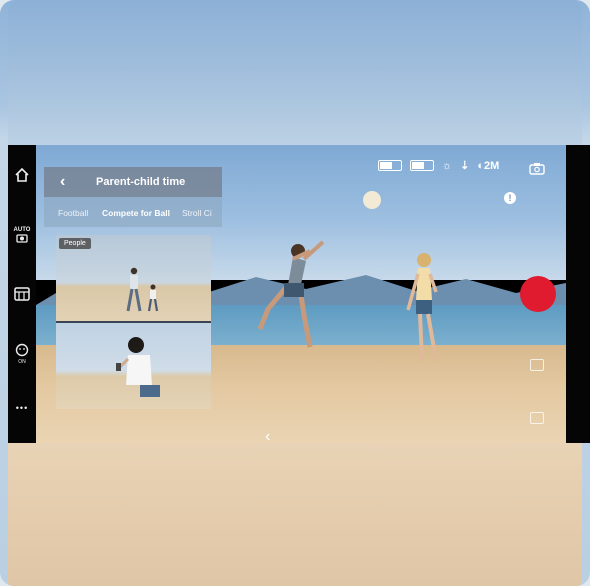 This screenshot has width=590, height=586. What do you see at coordinates (491, 165) in the screenshot?
I see `zoom-value: 2M` at bounding box center [491, 165].